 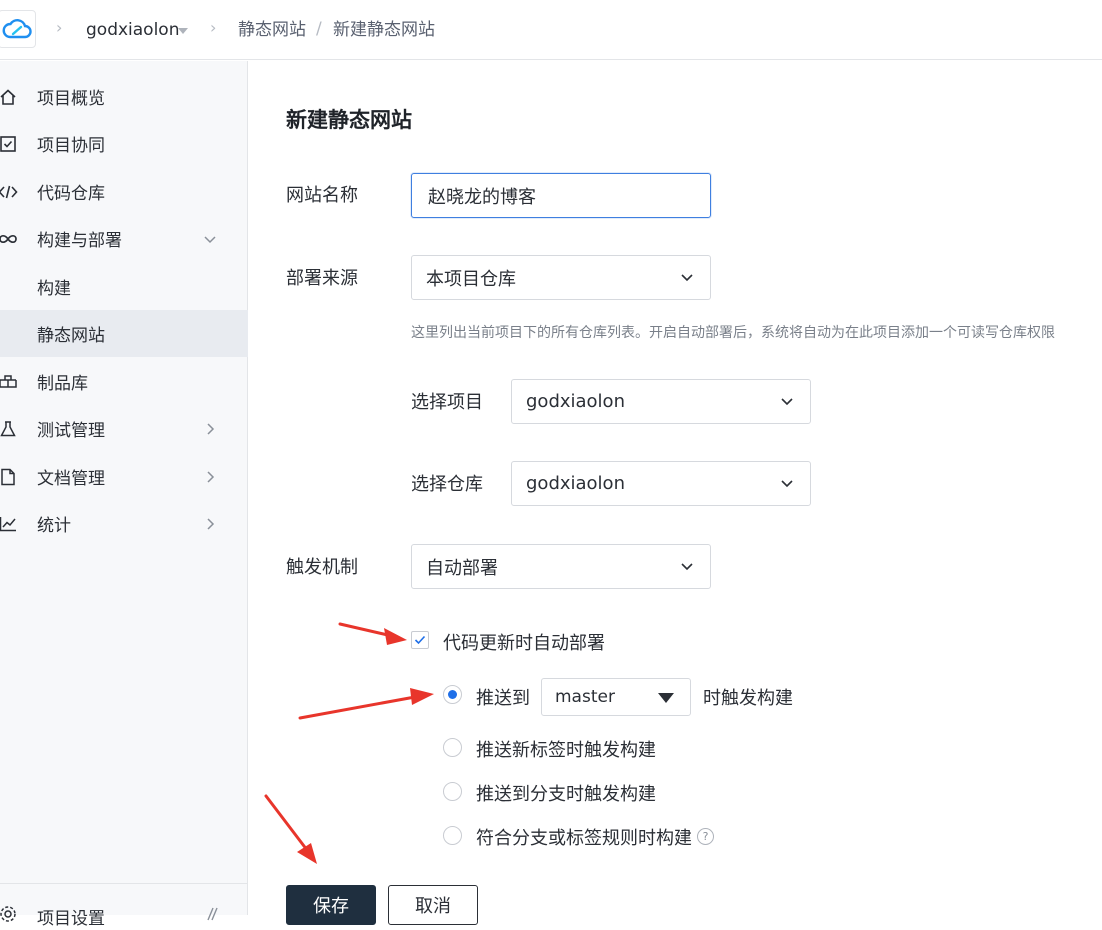 What do you see at coordinates (384, 30) in the screenshot?
I see `breadcrumb-current: 新建静态网站` at bounding box center [384, 30].